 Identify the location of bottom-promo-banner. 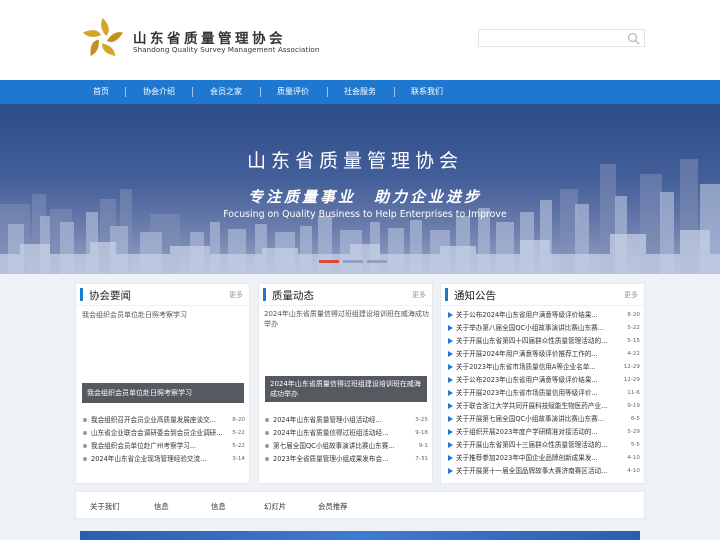
(360, 535).